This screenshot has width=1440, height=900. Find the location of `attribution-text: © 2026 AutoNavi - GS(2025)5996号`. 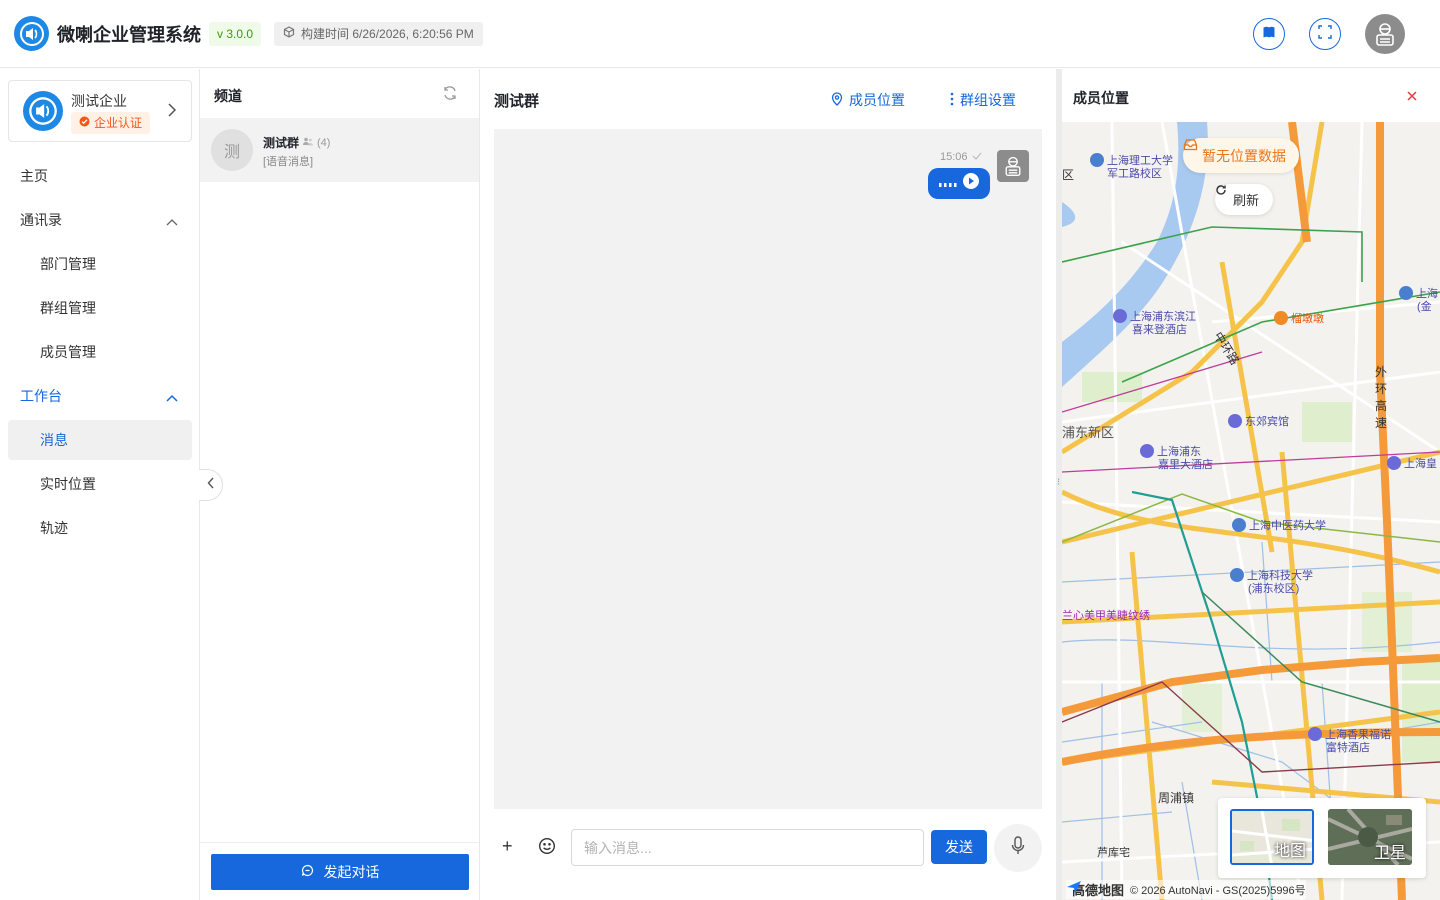

attribution-text: © 2026 AutoNavi - GS(2025)5996号 is located at coordinates (1218, 890).